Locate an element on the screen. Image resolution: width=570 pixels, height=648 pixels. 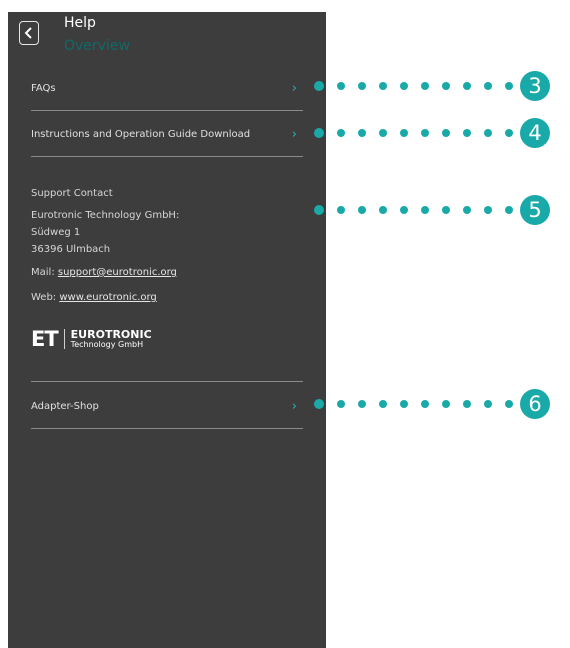
back-button is located at coordinates (29, 33).